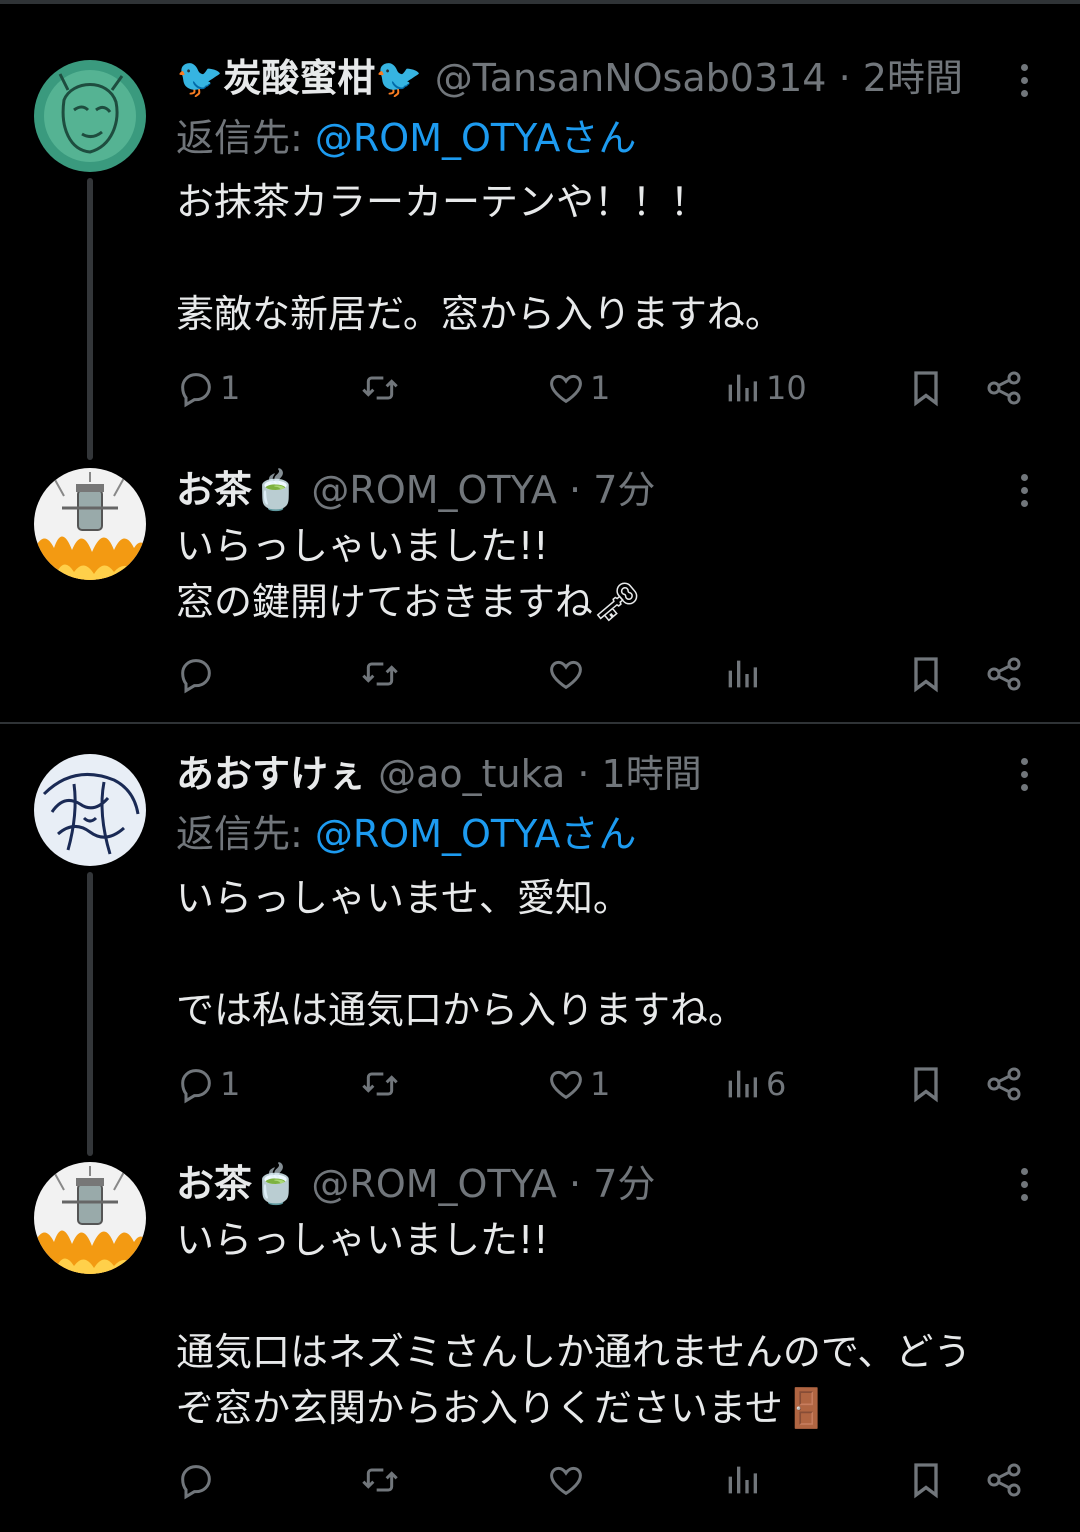 The width and height of the screenshot is (1080, 1532). What do you see at coordinates (652, 774) in the screenshot?
I see `timestamp: 1時間` at bounding box center [652, 774].